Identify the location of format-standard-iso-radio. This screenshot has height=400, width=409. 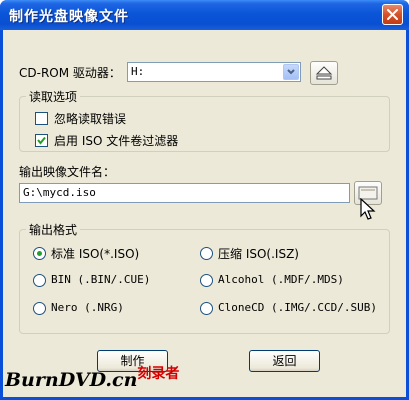
(39, 253).